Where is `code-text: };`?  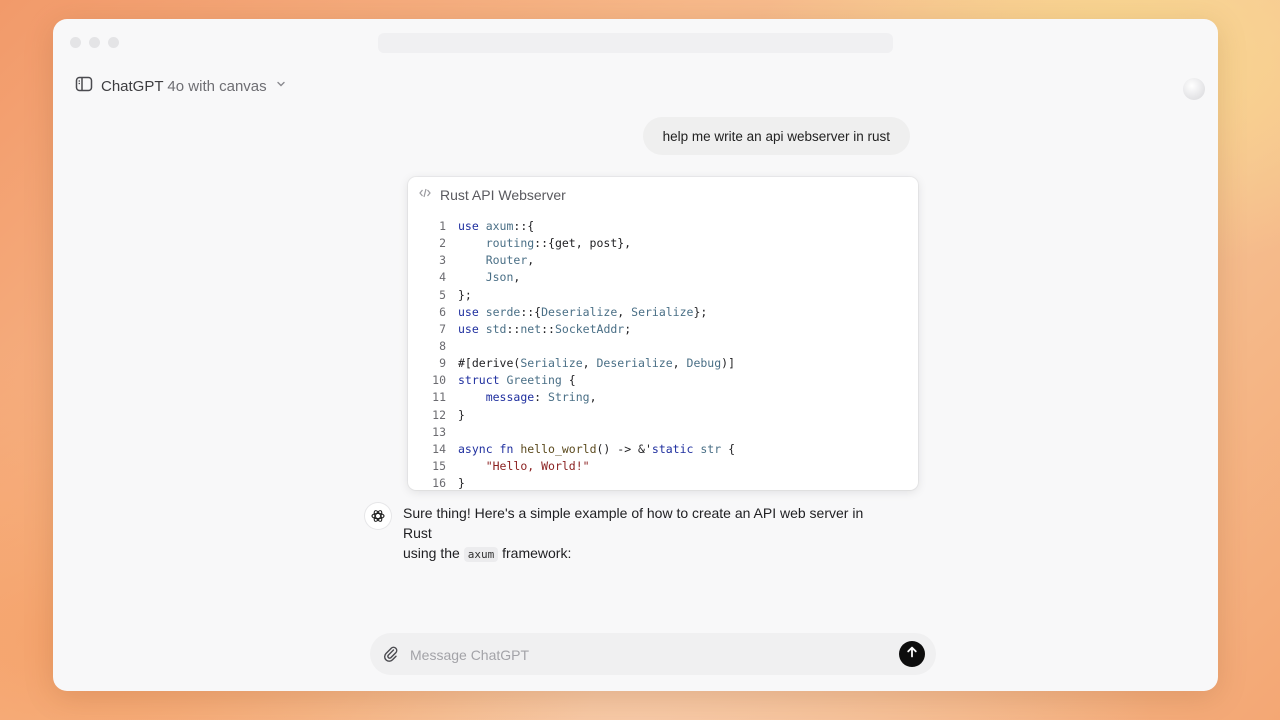 code-text: }; is located at coordinates (465, 295).